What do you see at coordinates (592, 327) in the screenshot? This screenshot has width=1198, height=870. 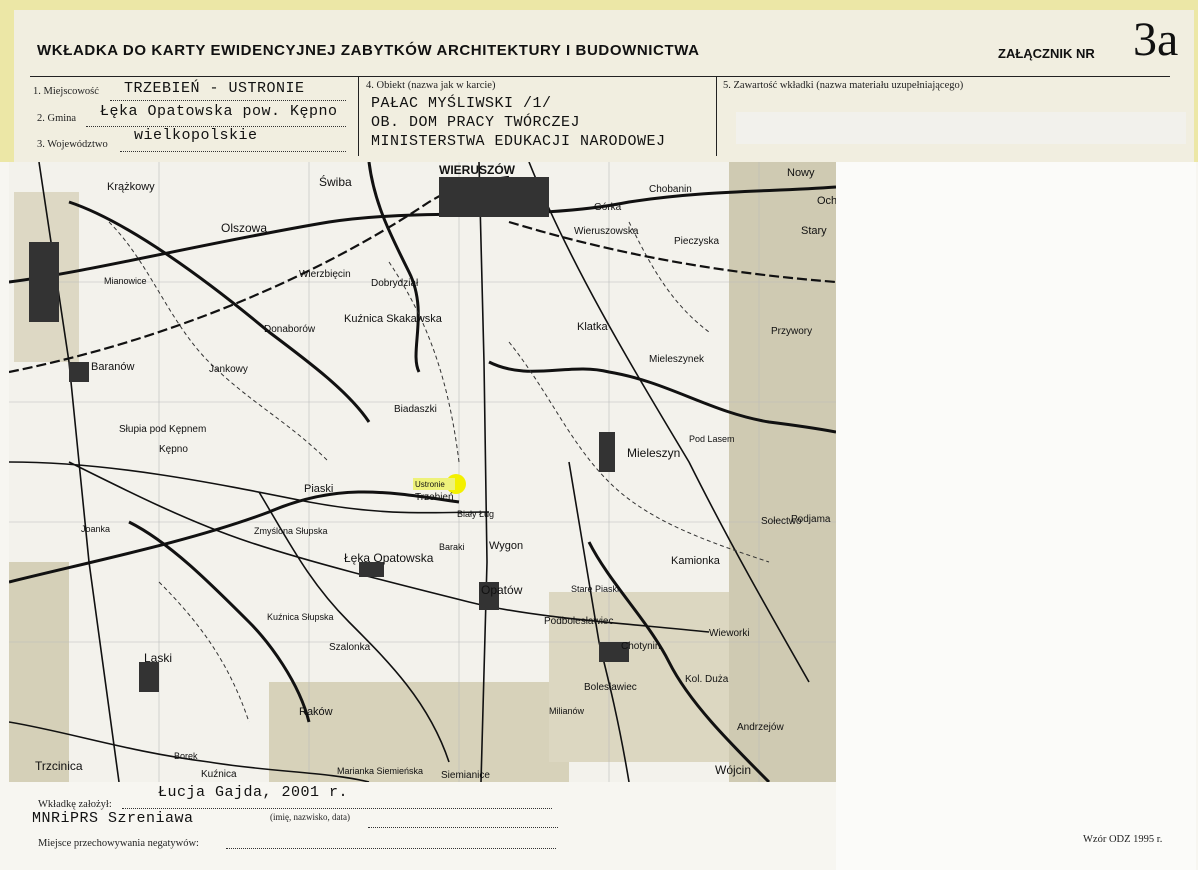 I see `place-label: Klatka` at bounding box center [592, 327].